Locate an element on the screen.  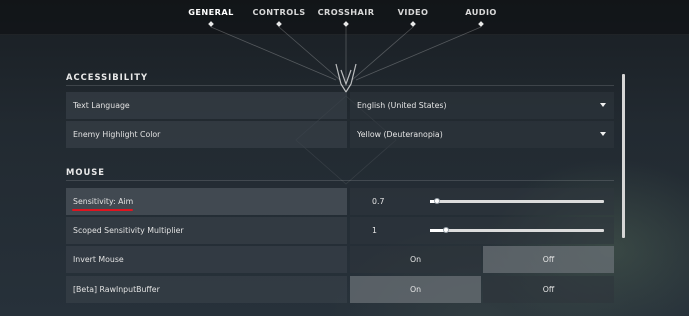
sensitivity-aim-slider-thumb is located at coordinates (437, 201).